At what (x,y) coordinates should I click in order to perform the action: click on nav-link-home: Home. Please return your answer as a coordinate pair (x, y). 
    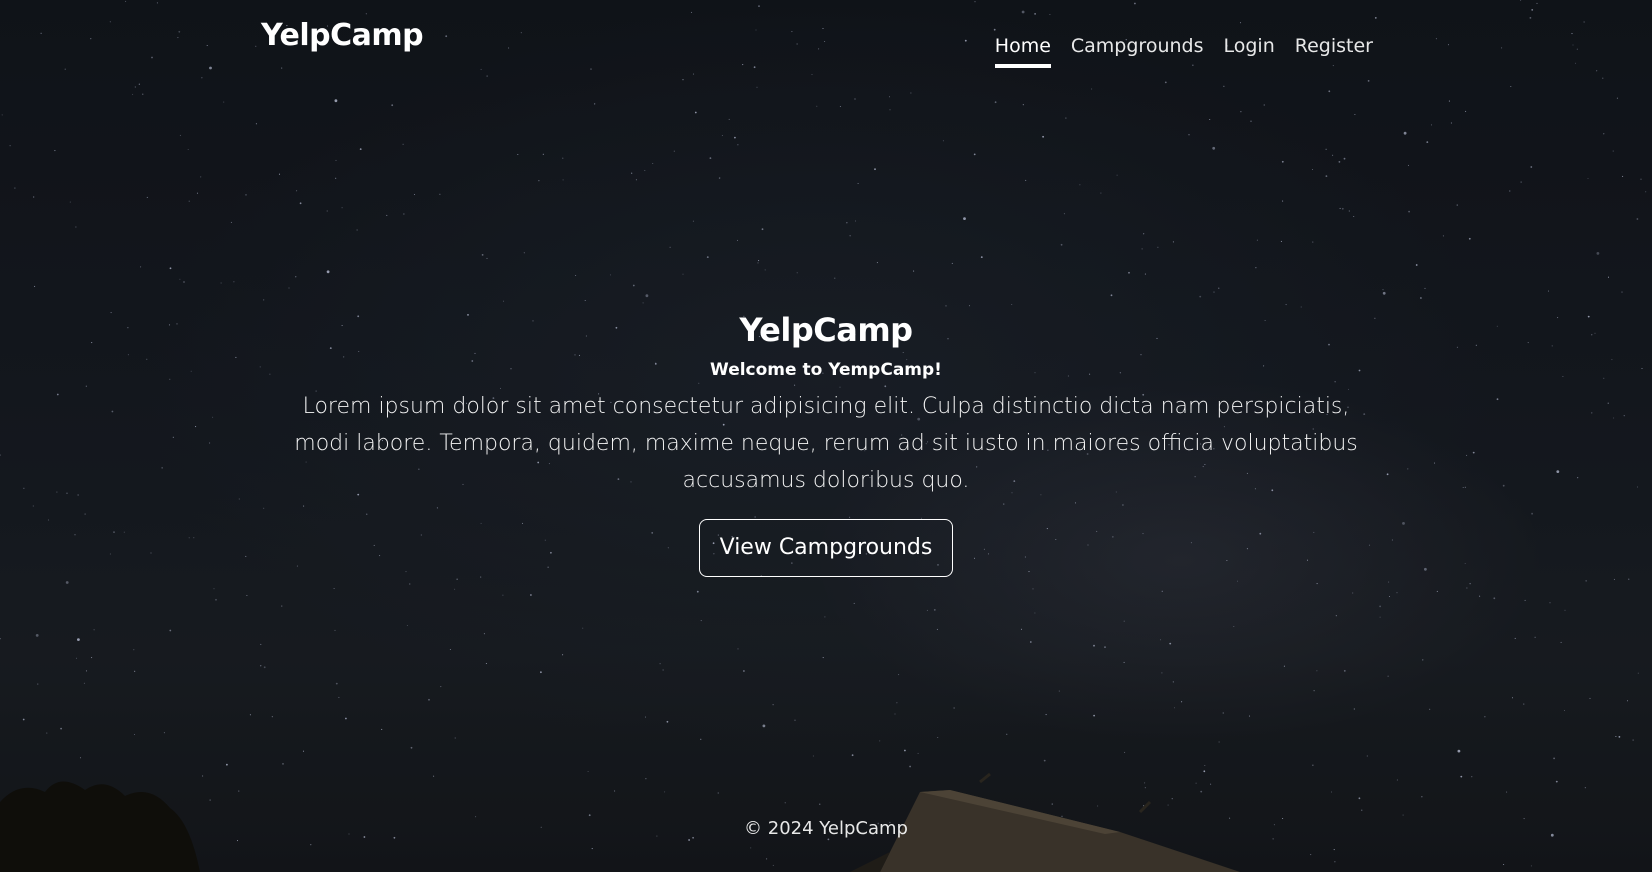
    Looking at the image, I should click on (1022, 51).